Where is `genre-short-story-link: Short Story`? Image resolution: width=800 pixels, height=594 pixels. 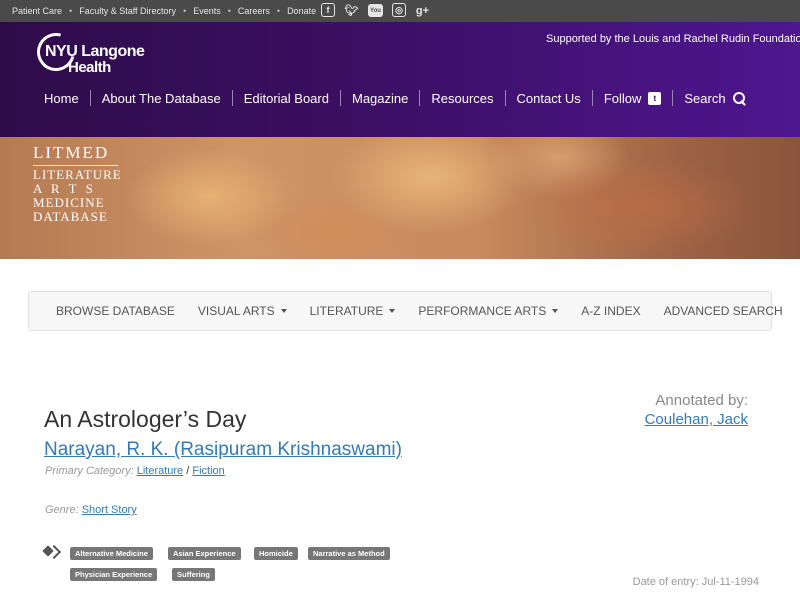
genre-short-story-link: Short Story is located at coordinates (109, 510).